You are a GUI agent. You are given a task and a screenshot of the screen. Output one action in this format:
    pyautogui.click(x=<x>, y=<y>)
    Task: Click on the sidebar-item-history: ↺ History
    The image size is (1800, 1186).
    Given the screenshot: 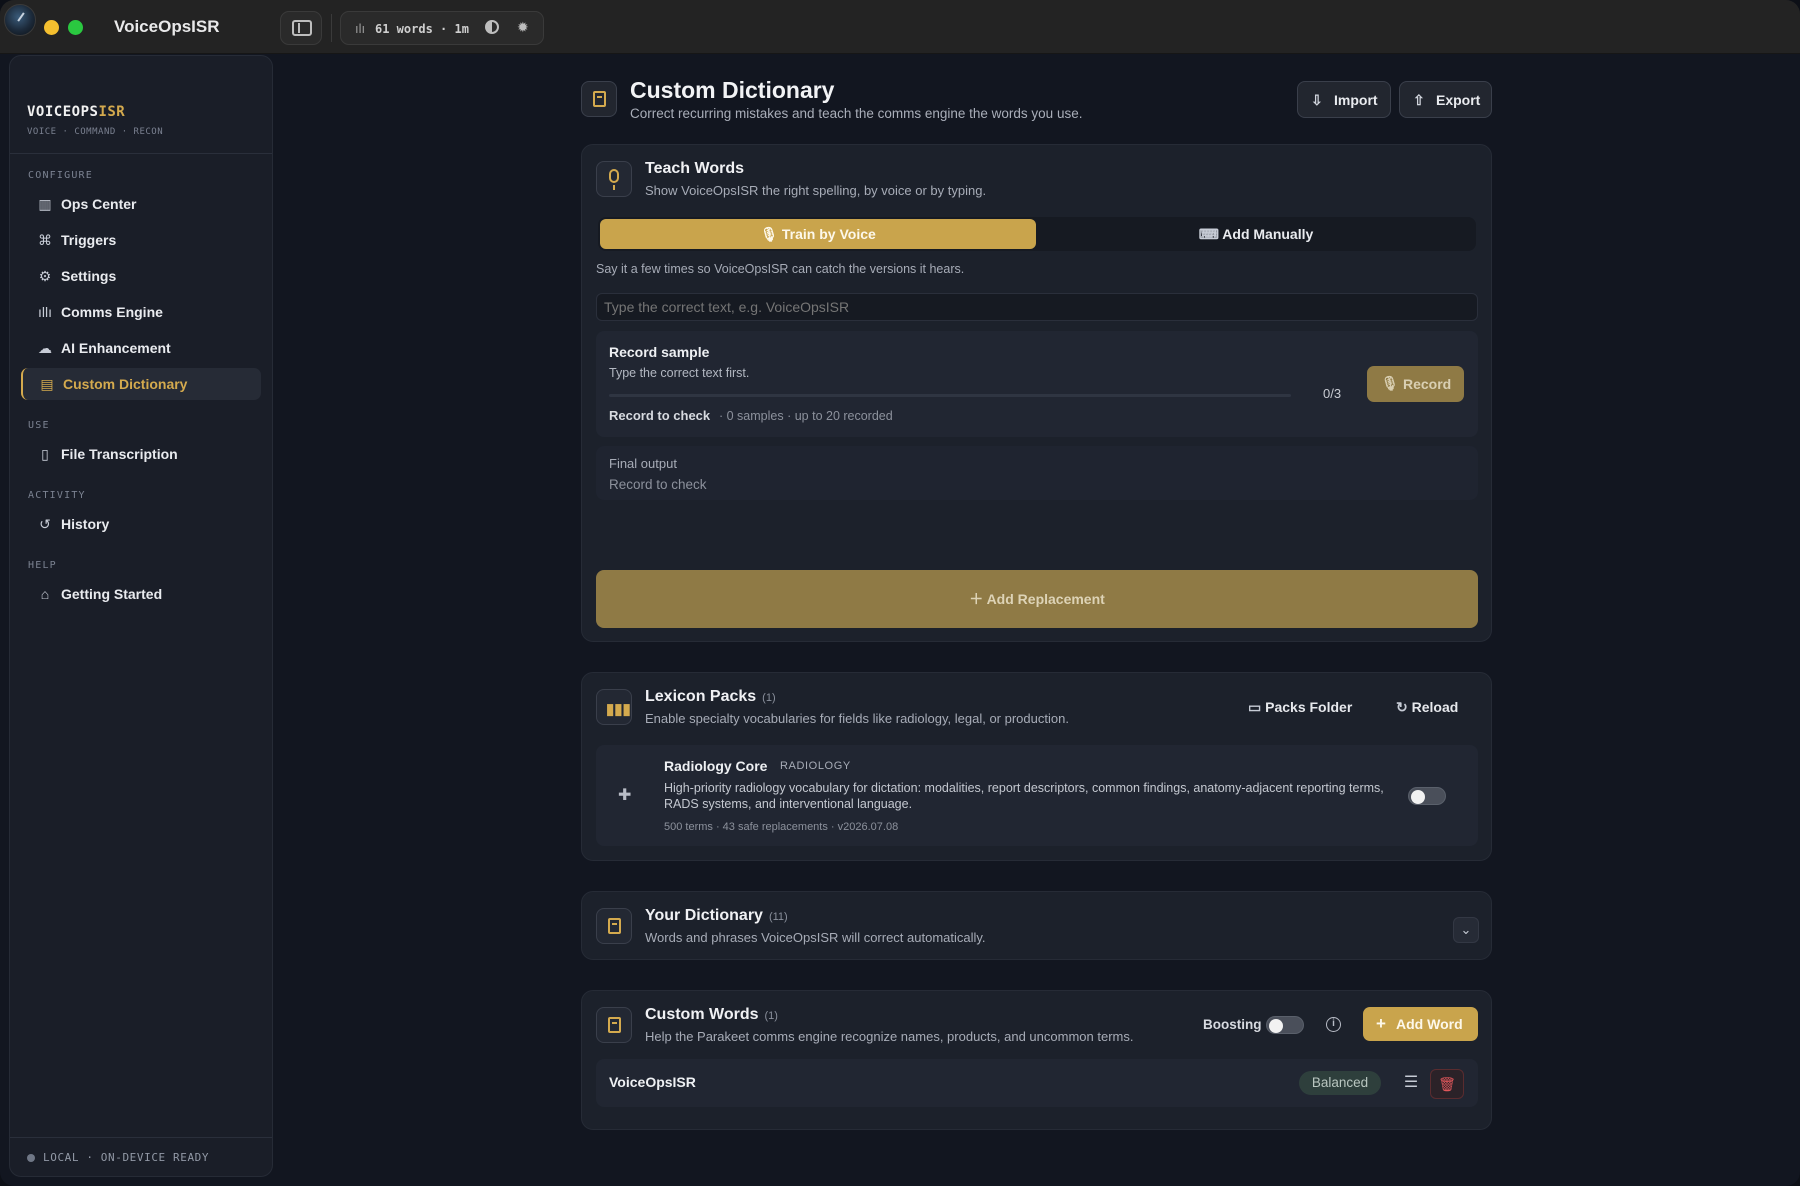 What is the action you would take?
    pyautogui.click(x=141, y=524)
    